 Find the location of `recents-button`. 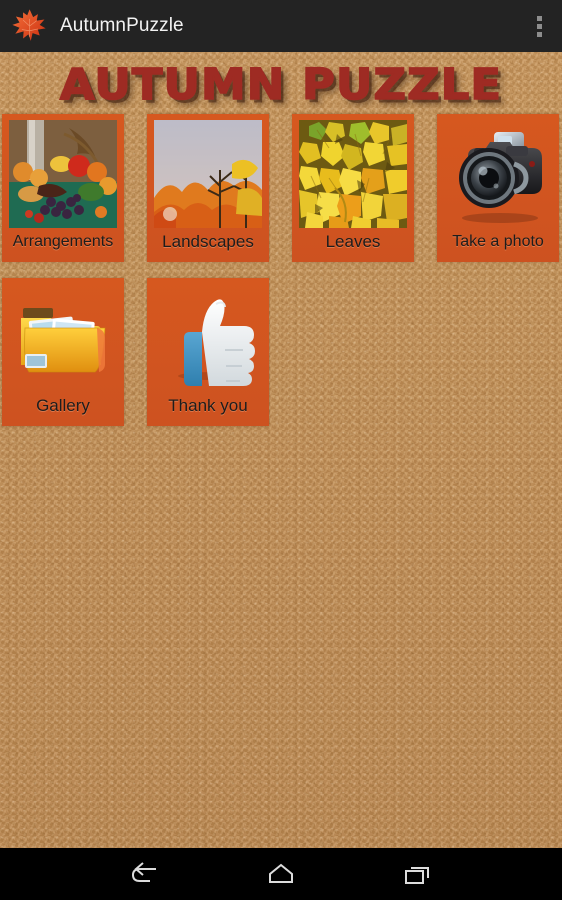

recents-button is located at coordinates (418, 874).